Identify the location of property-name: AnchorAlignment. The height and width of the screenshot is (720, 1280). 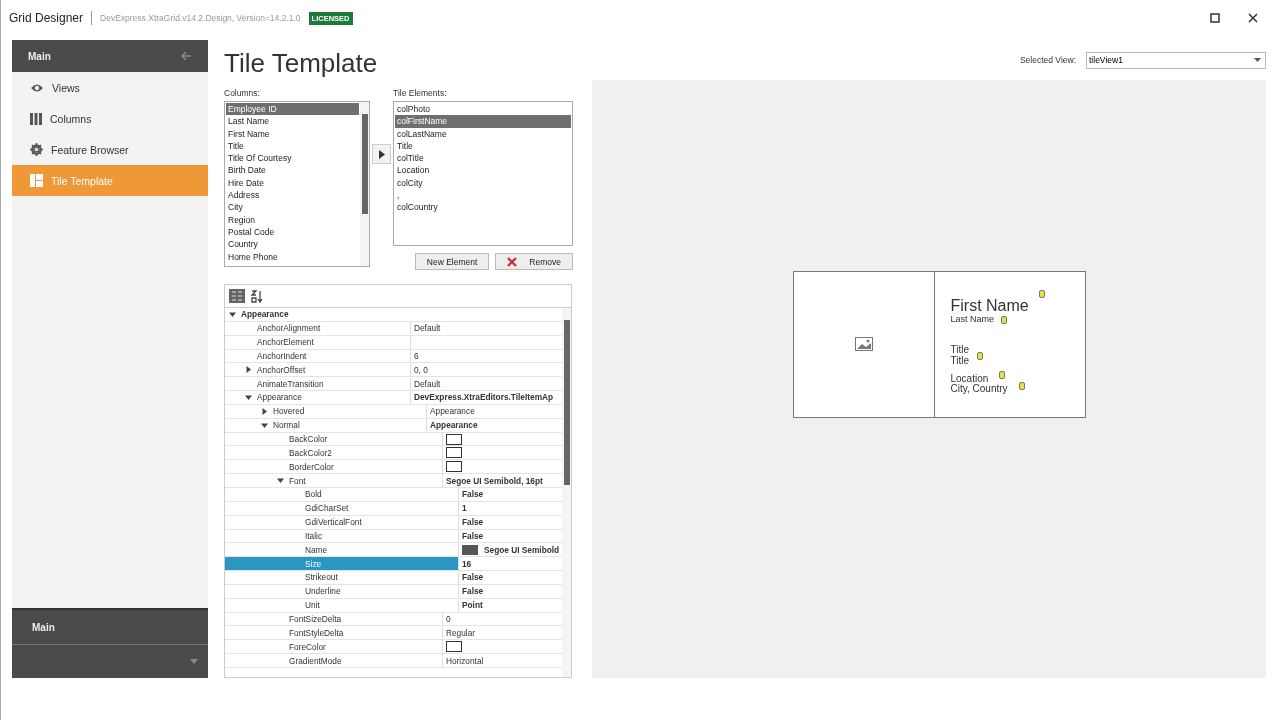
(318, 328).